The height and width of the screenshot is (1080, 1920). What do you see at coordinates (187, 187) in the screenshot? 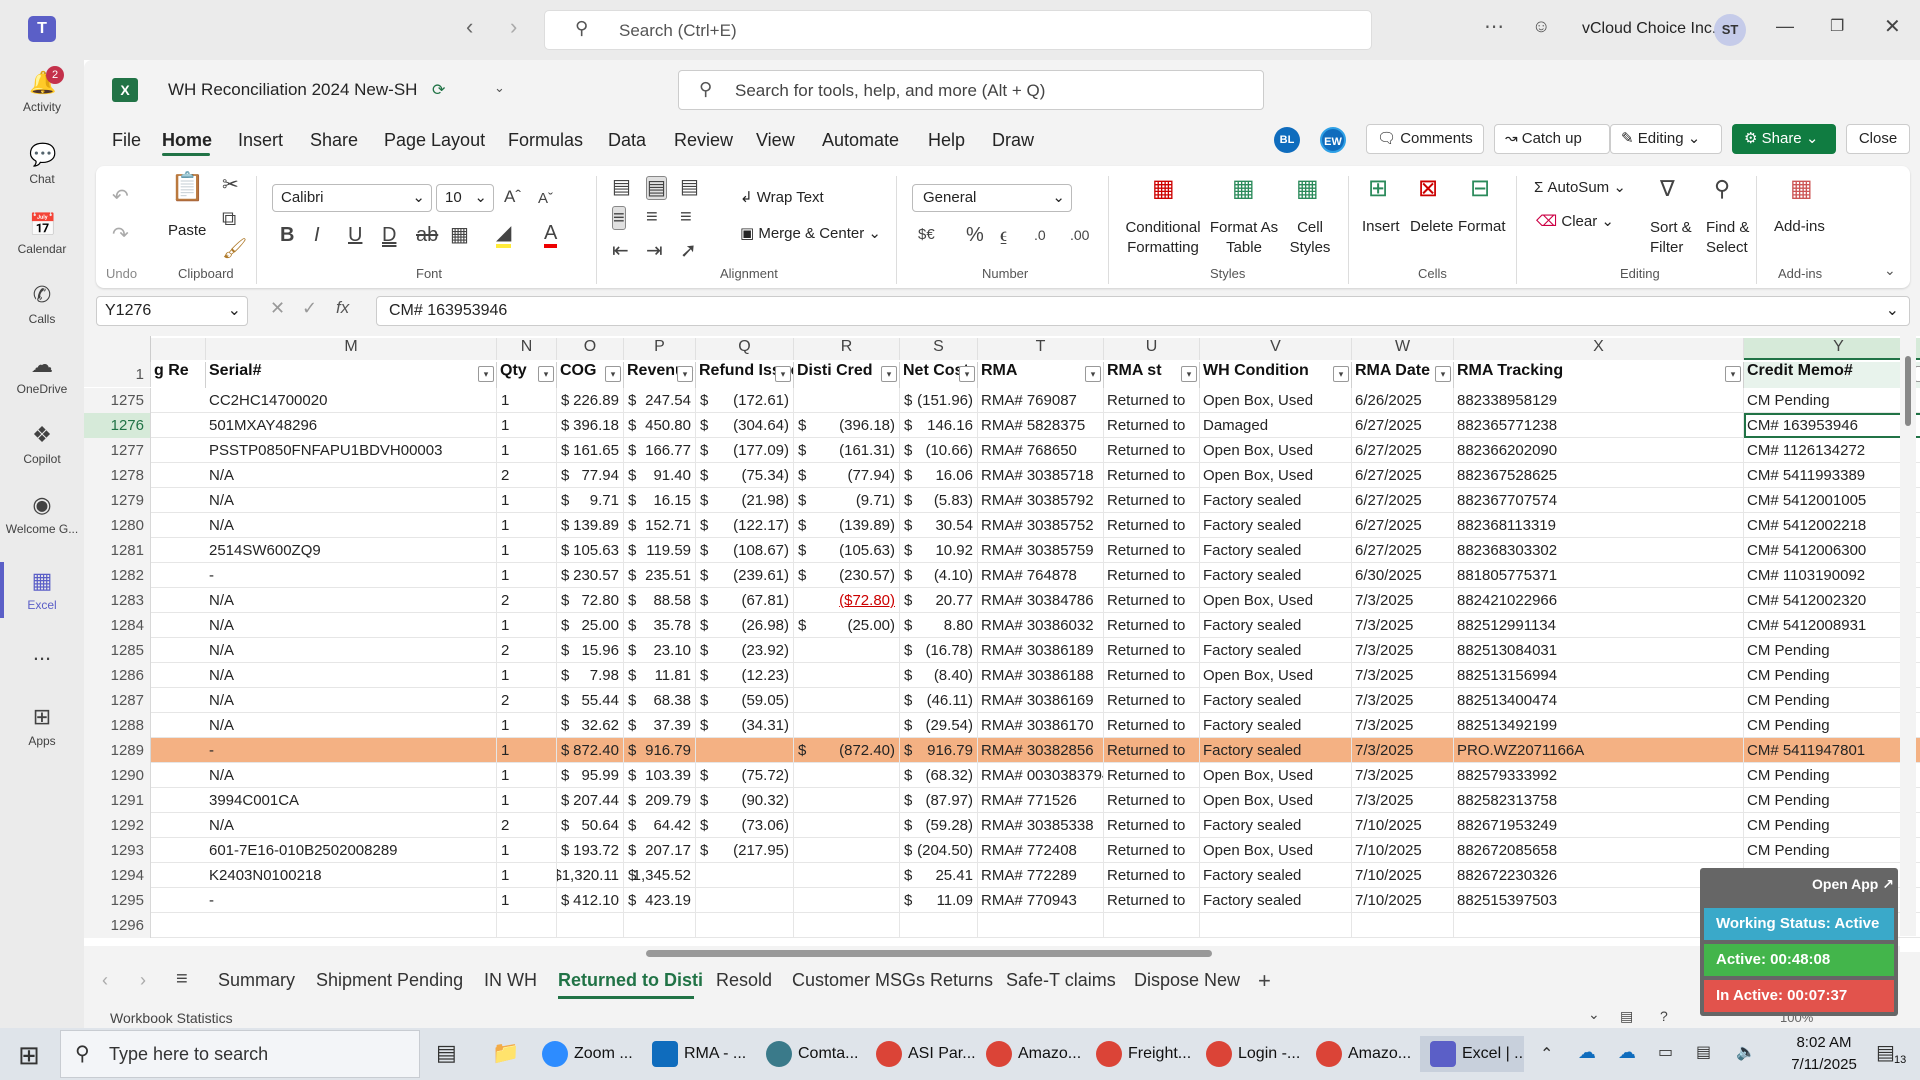
I see `paste-icon: 📋` at bounding box center [187, 187].